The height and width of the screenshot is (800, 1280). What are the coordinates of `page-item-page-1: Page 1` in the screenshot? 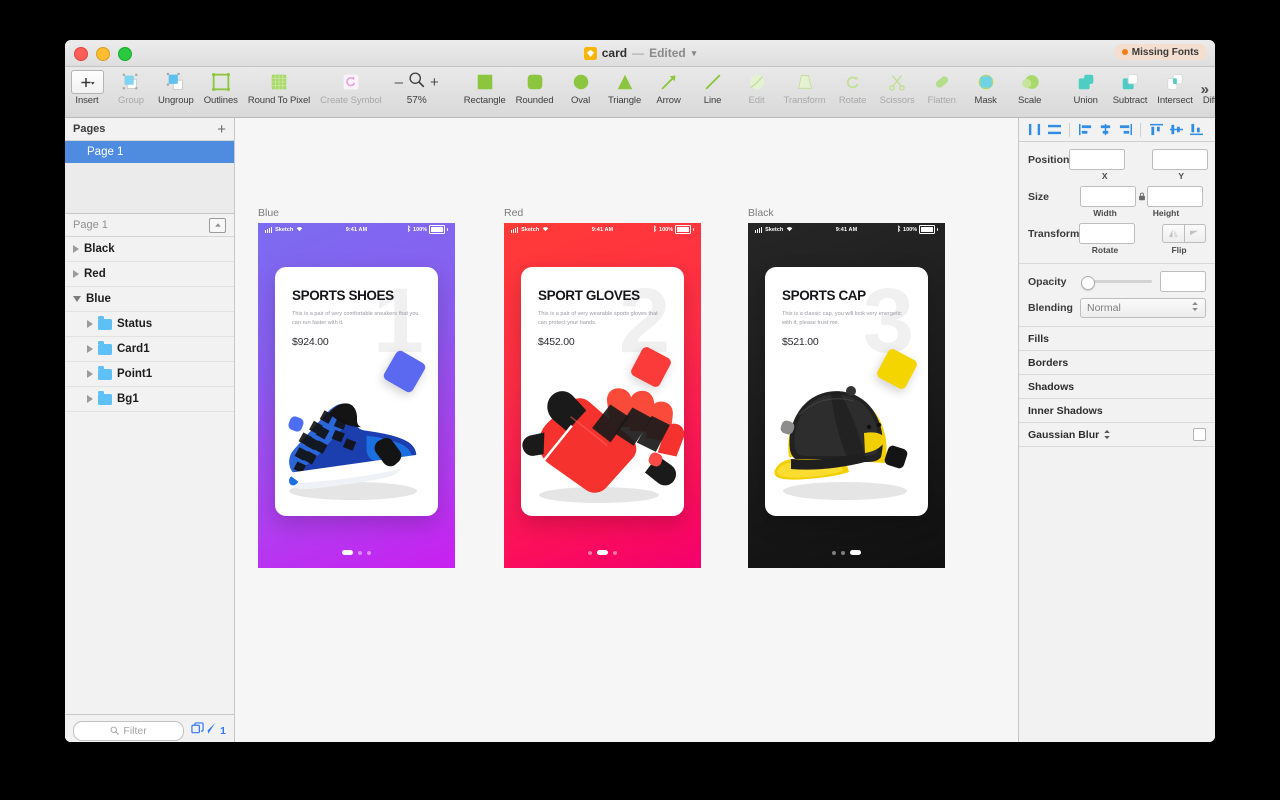 It's located at (149, 152).